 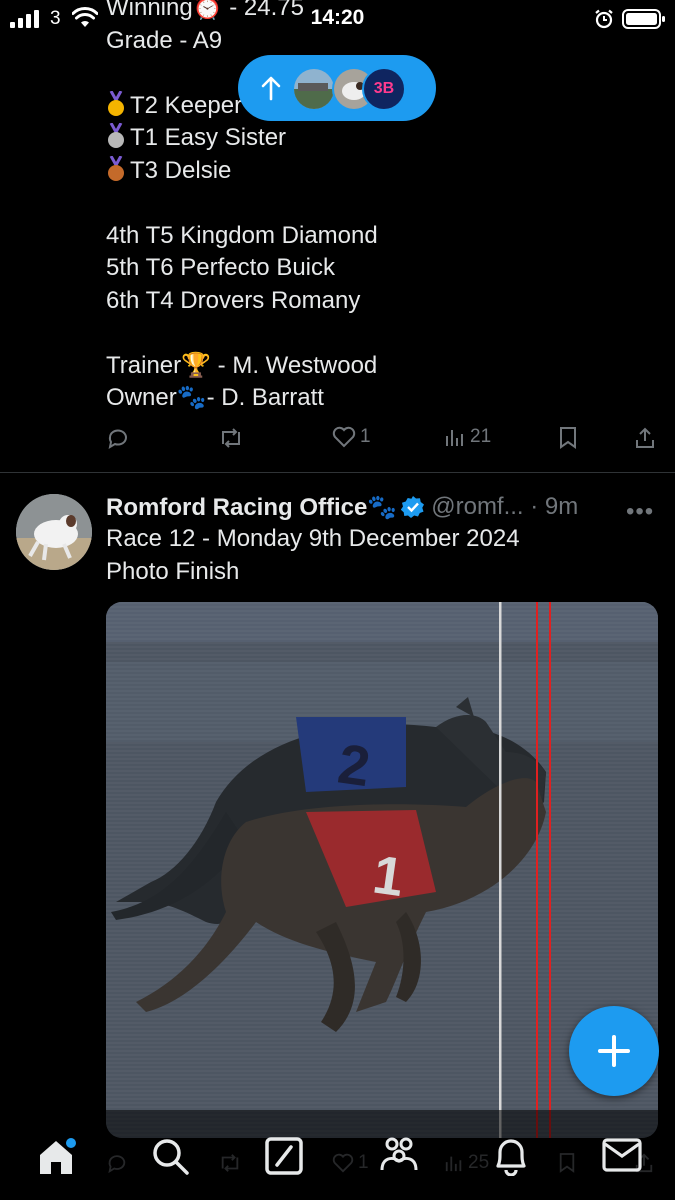 What do you see at coordinates (116, 168) in the screenshot?
I see `bronze-medal-icon` at bounding box center [116, 168].